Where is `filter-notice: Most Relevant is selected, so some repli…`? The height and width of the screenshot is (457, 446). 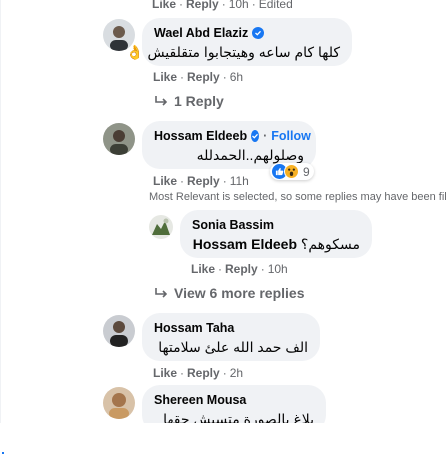 filter-notice: Most Relevant is selected, so some repli… is located at coordinates (297, 197).